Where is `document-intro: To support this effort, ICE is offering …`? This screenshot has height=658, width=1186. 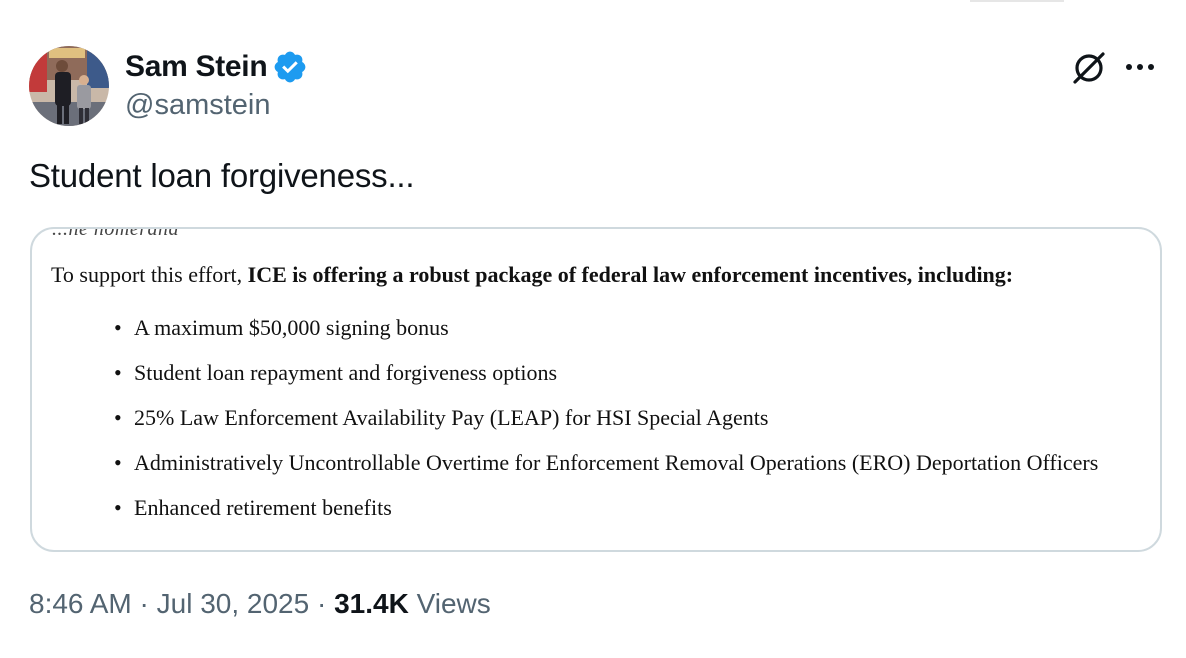
document-intro: To support this effort, ICE is offering … is located at coordinates (532, 275).